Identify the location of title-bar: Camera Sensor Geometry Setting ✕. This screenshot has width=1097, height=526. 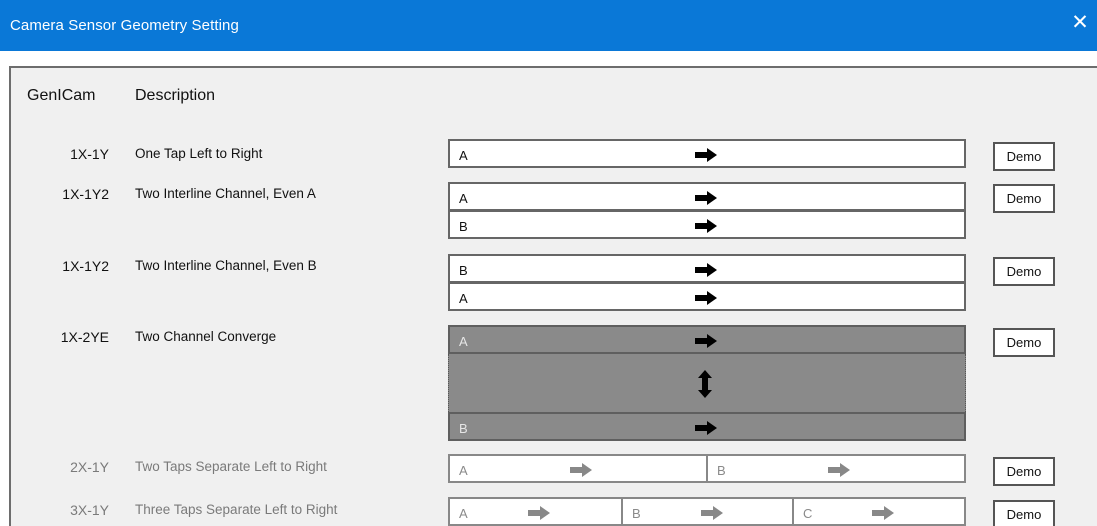
(548, 25).